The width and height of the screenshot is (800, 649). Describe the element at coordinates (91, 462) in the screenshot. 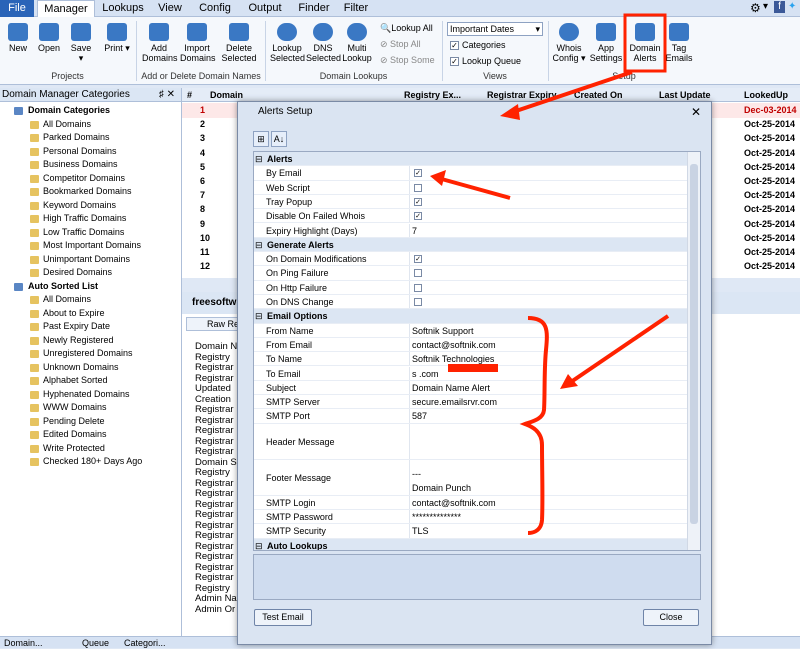

I see `tree-item-auto: Checked 180+ Days Ago` at that location.